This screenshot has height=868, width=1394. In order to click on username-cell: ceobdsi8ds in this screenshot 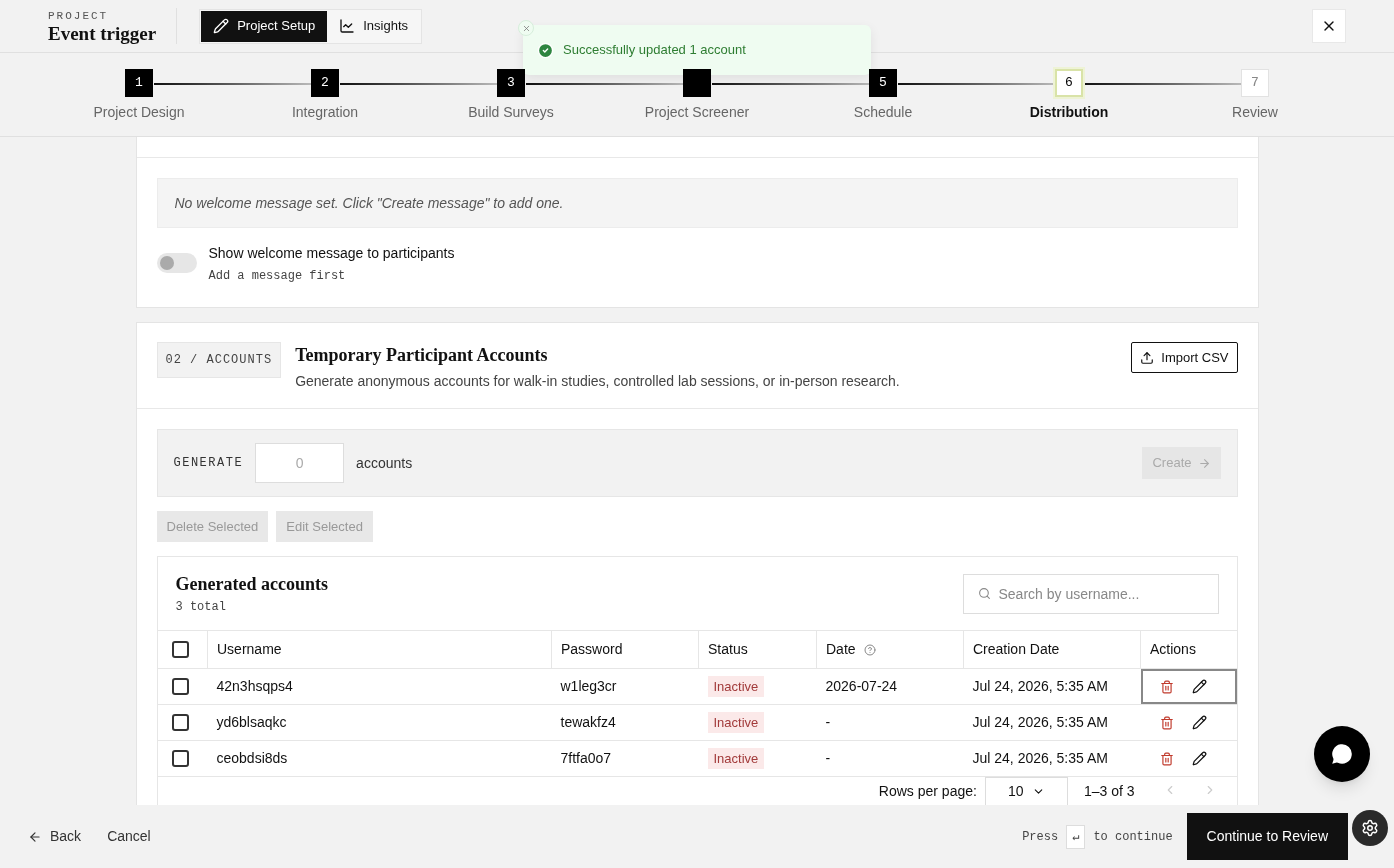, I will do `click(252, 758)`.